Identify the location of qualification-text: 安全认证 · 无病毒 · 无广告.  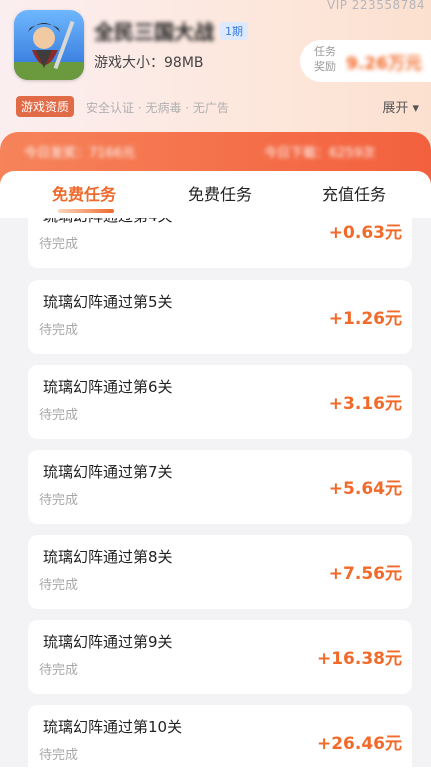
(157, 108).